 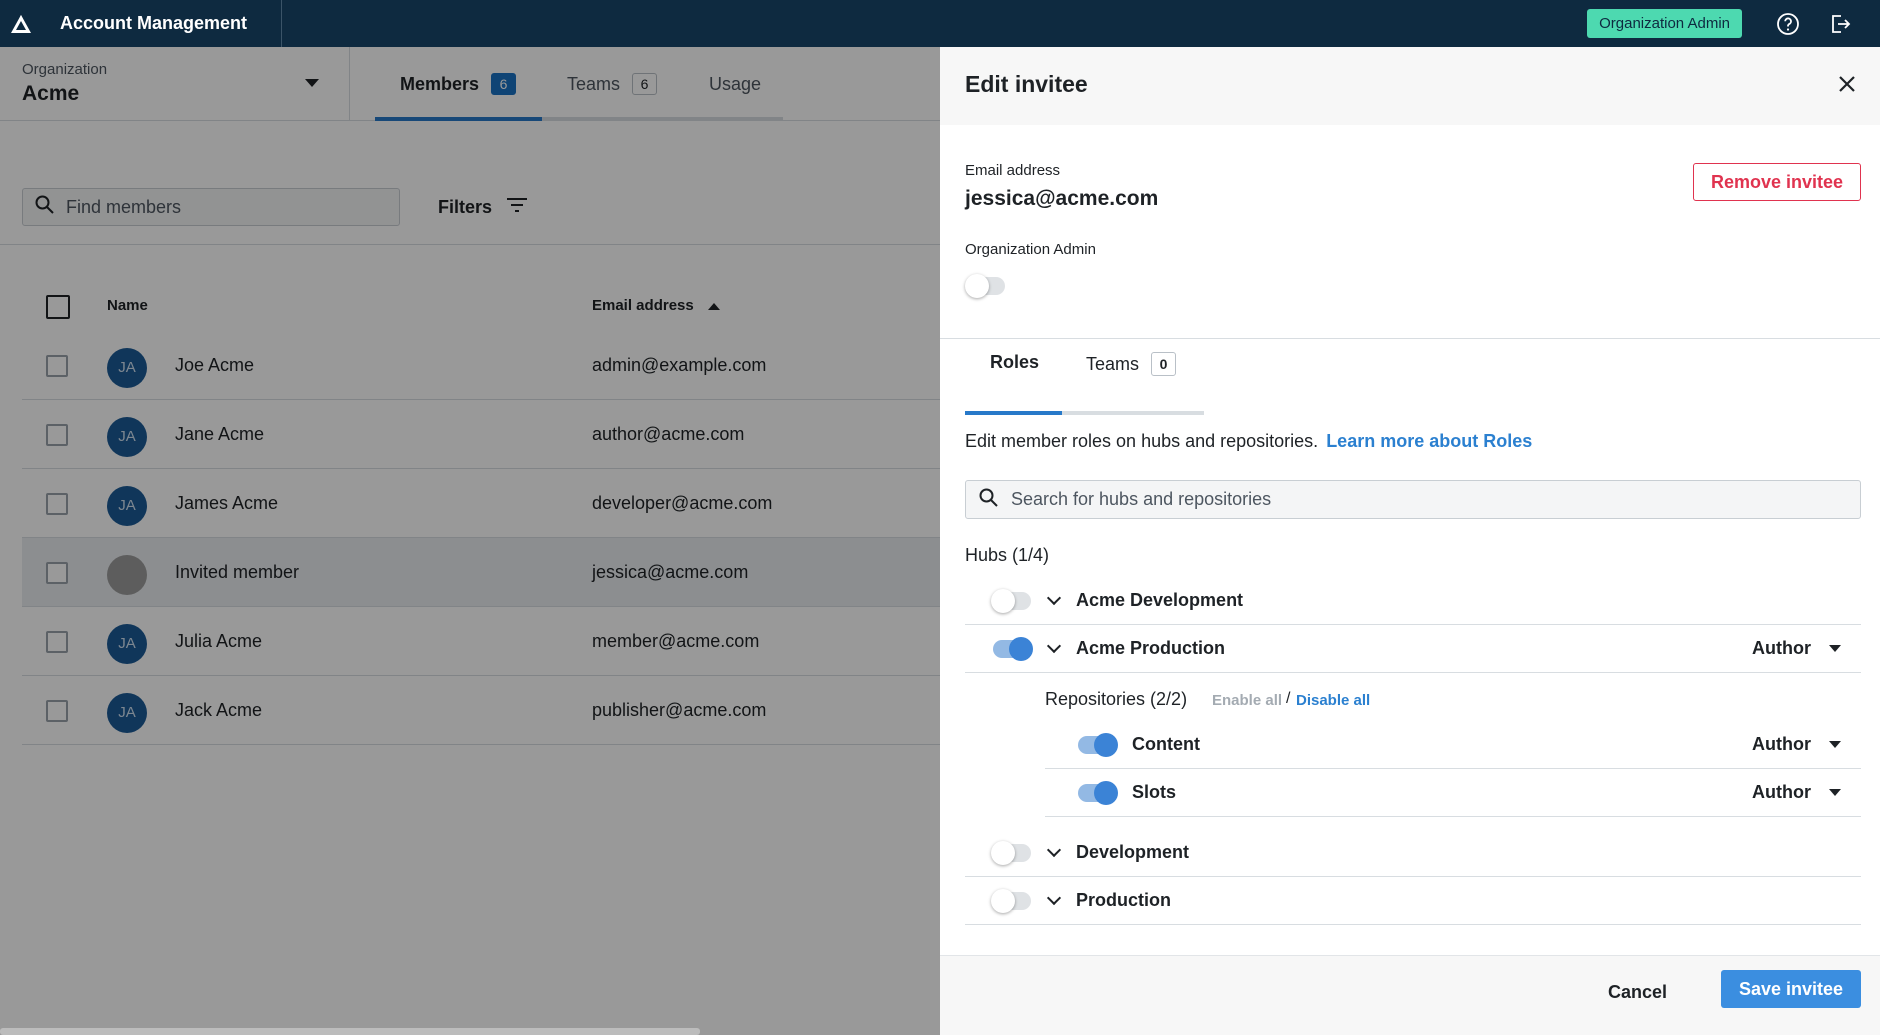 I want to click on tab-roles: Roles, so click(x=1014, y=362).